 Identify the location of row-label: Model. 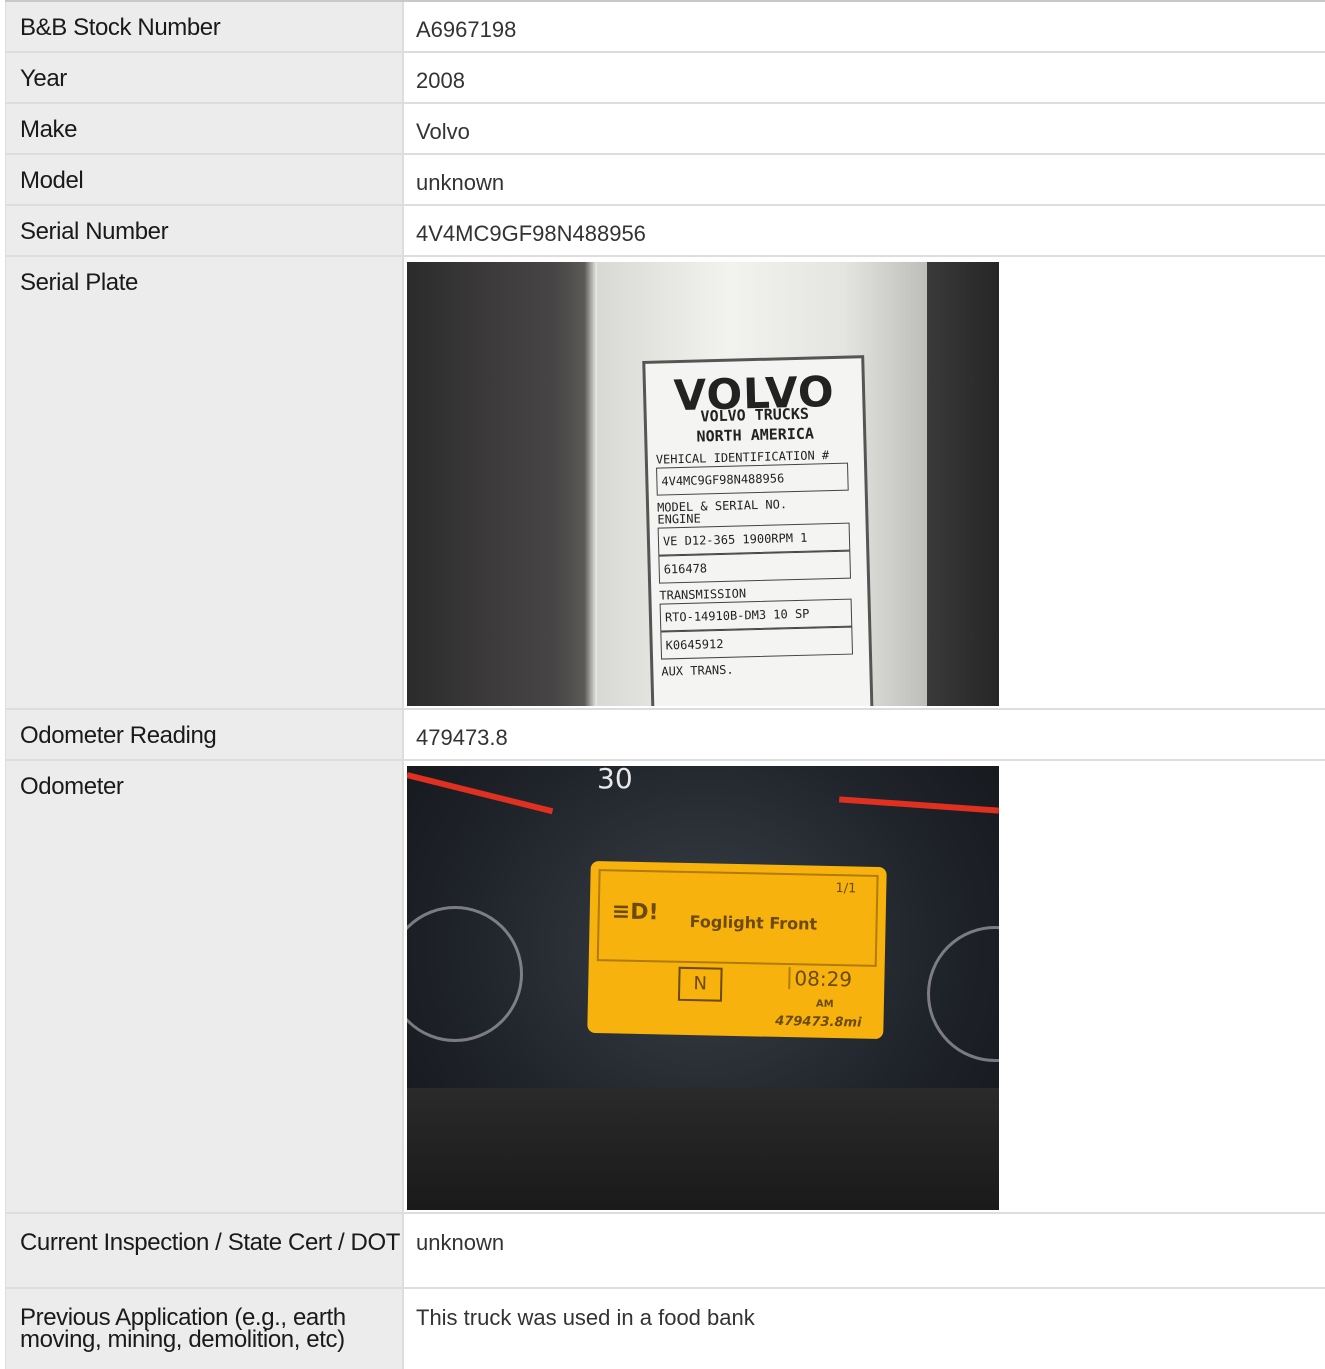
(205, 179).